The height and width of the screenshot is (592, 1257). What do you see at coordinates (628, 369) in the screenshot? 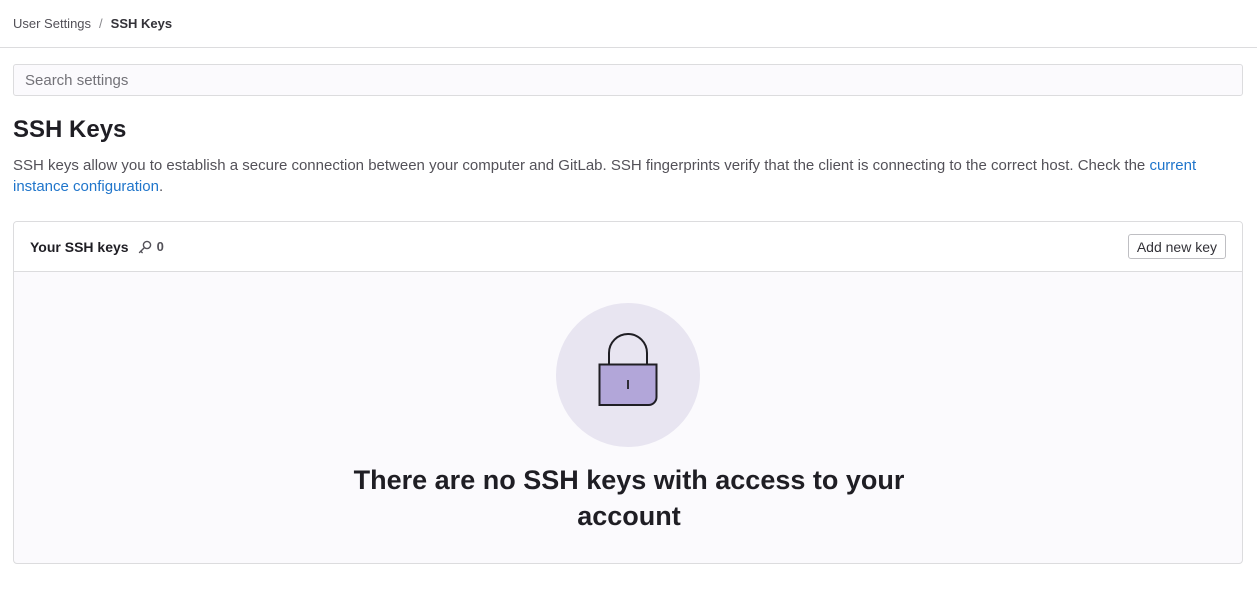
I see `padlock-icon` at bounding box center [628, 369].